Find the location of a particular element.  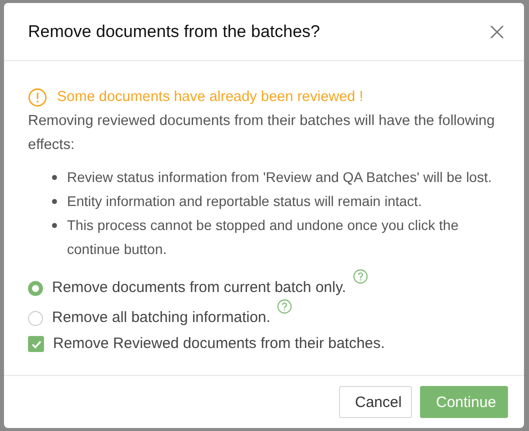

option-label: Remove all batching information. is located at coordinates (161, 318).